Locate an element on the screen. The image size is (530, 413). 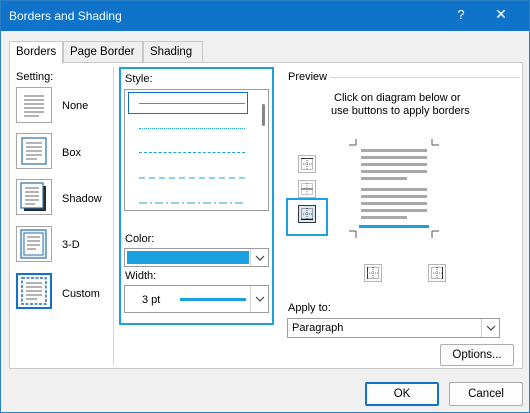
setting-box-icon is located at coordinates (34, 151).